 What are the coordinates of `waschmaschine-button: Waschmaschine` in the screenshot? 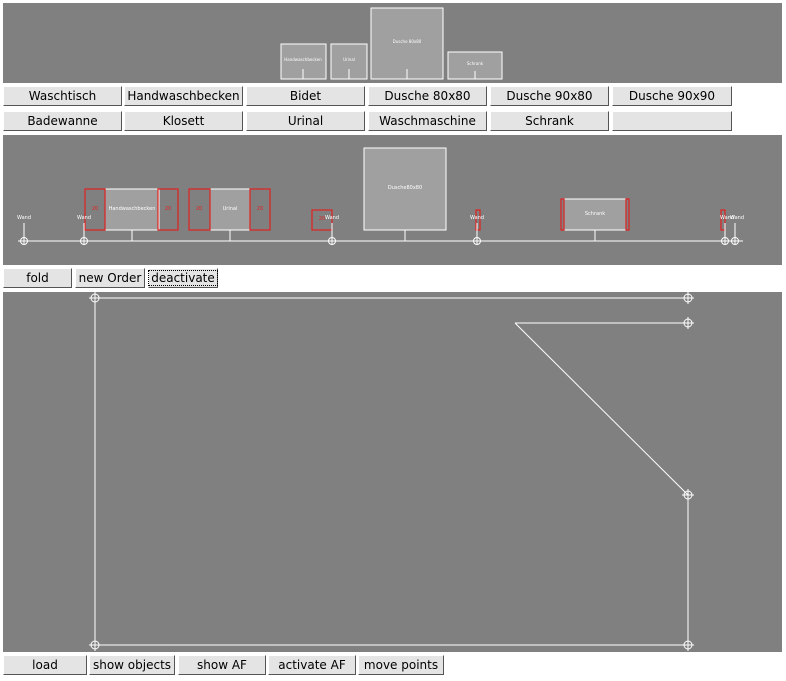 It's located at (427, 121).